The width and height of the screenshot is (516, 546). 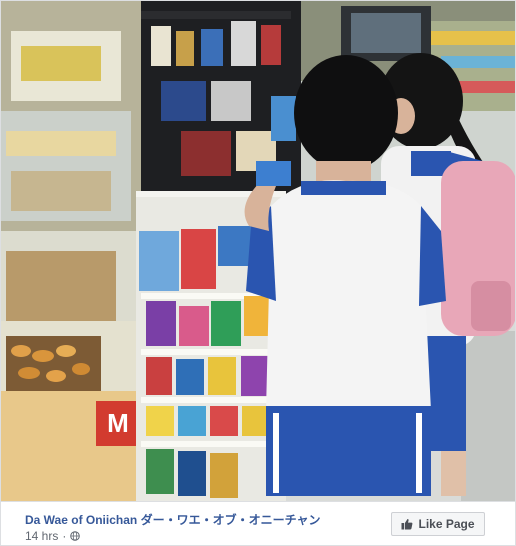 I want to click on thumbs-up-icon, so click(x=407, y=524).